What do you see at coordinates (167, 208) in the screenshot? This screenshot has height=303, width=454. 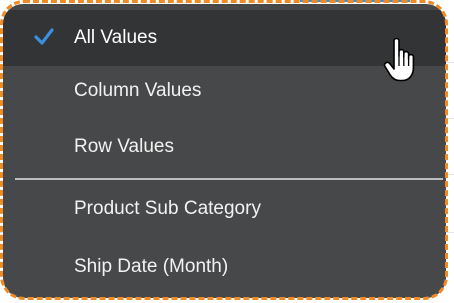 I see `menu-item-label: Product Sub Category` at bounding box center [167, 208].